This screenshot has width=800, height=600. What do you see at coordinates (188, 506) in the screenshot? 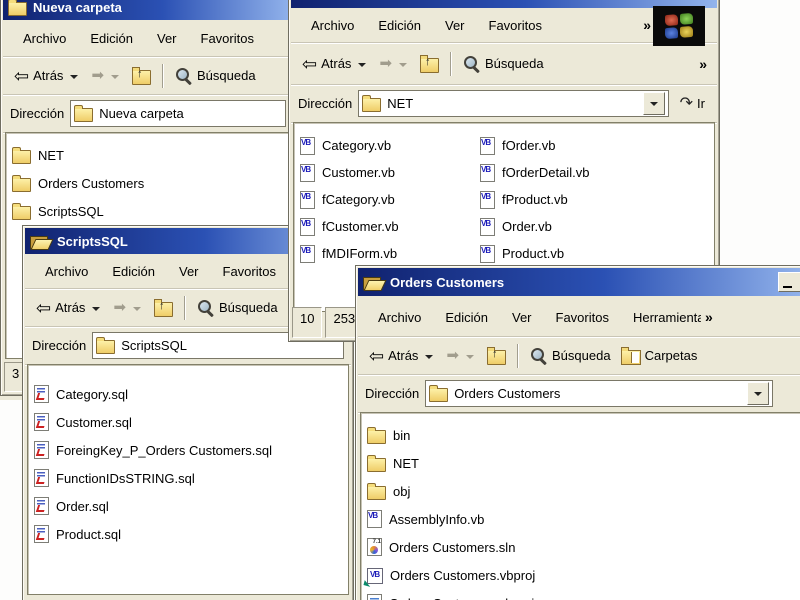
I see `list-item: Order.sql` at bounding box center [188, 506].